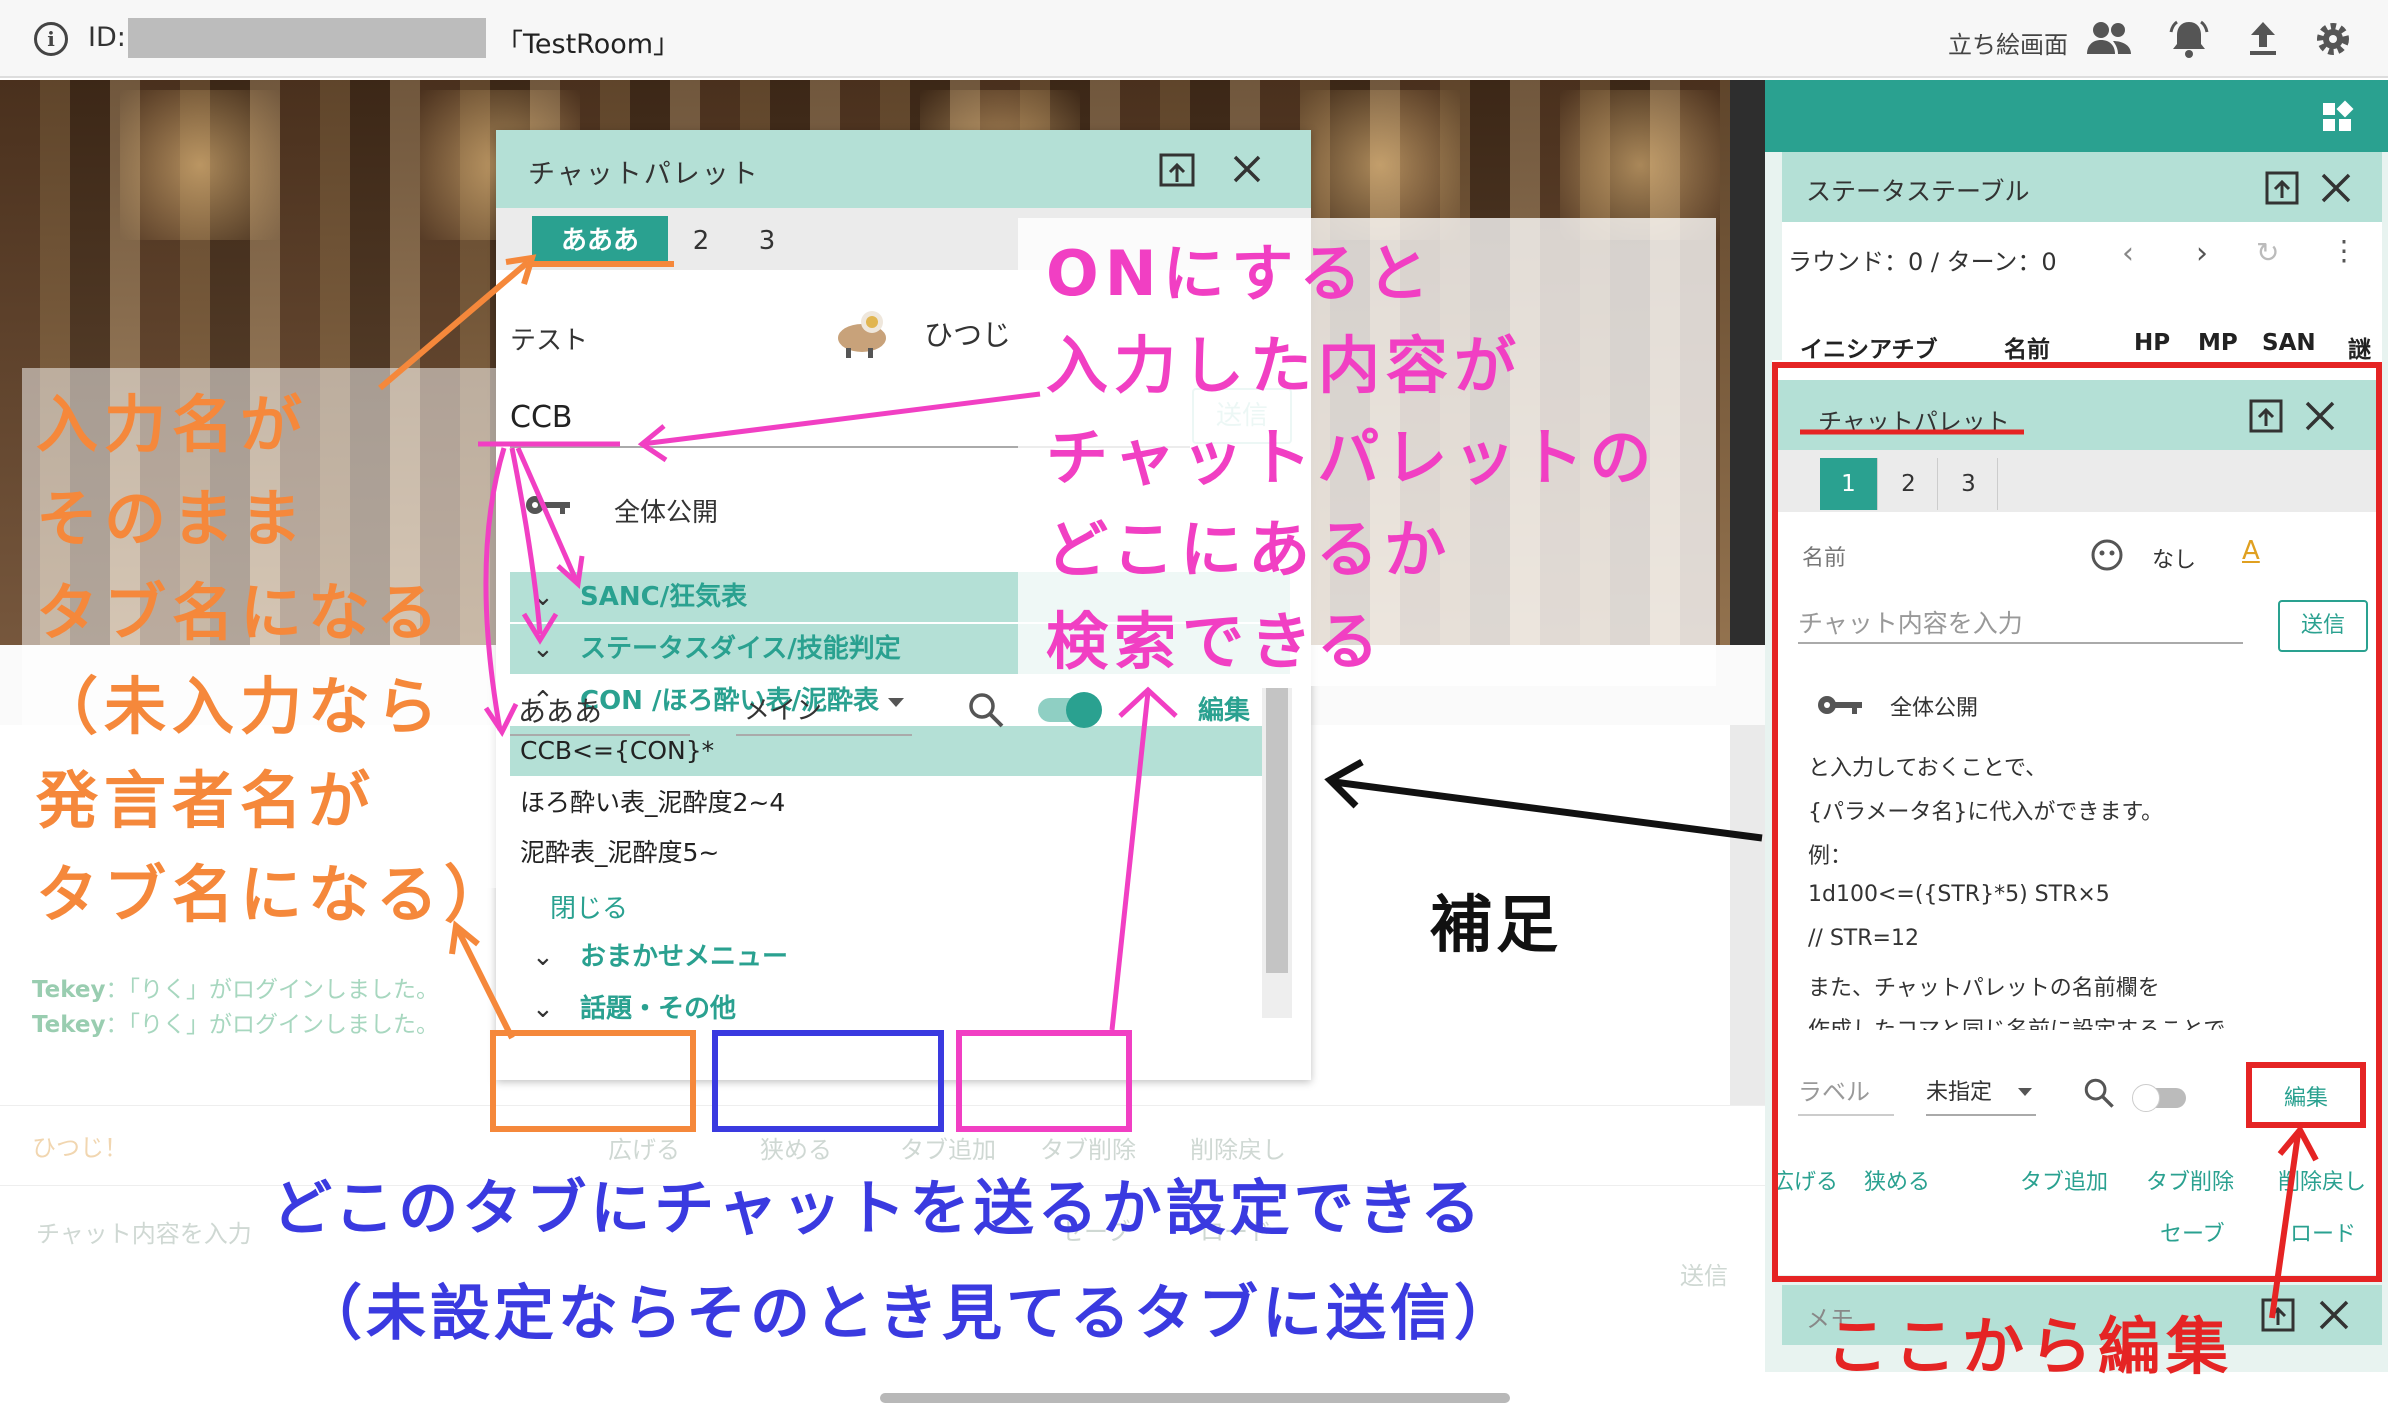  Describe the element at coordinates (2337, 117) in the screenshot. I see `dashboard-icon` at that location.